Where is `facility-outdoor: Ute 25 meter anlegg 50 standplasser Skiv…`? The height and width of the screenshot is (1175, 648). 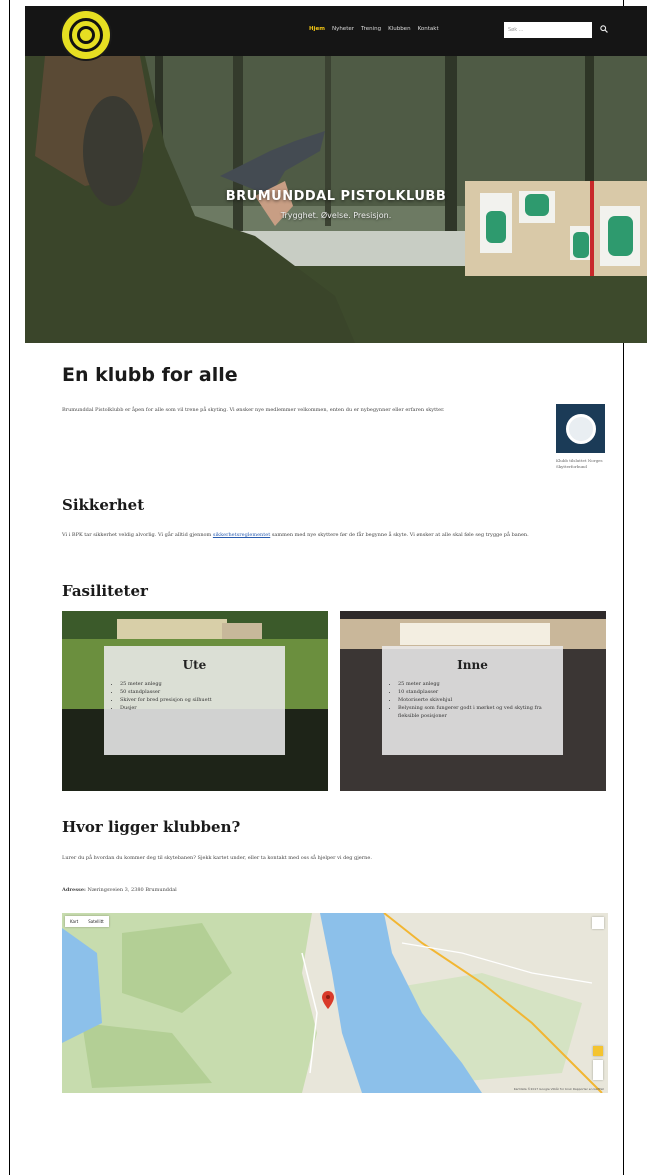
facility-outdoor: Ute 25 meter anlegg 50 standplasser Skiv… is located at coordinates (195, 701).